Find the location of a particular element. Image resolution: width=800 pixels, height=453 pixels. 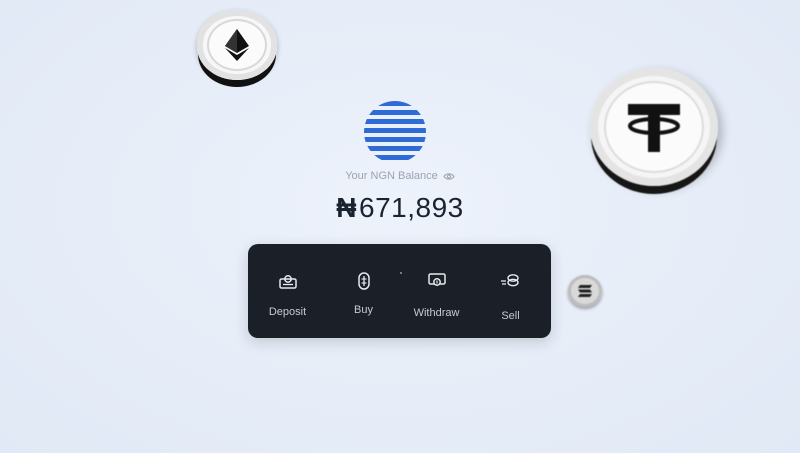

solana-coin-icon is located at coordinates (585, 291).